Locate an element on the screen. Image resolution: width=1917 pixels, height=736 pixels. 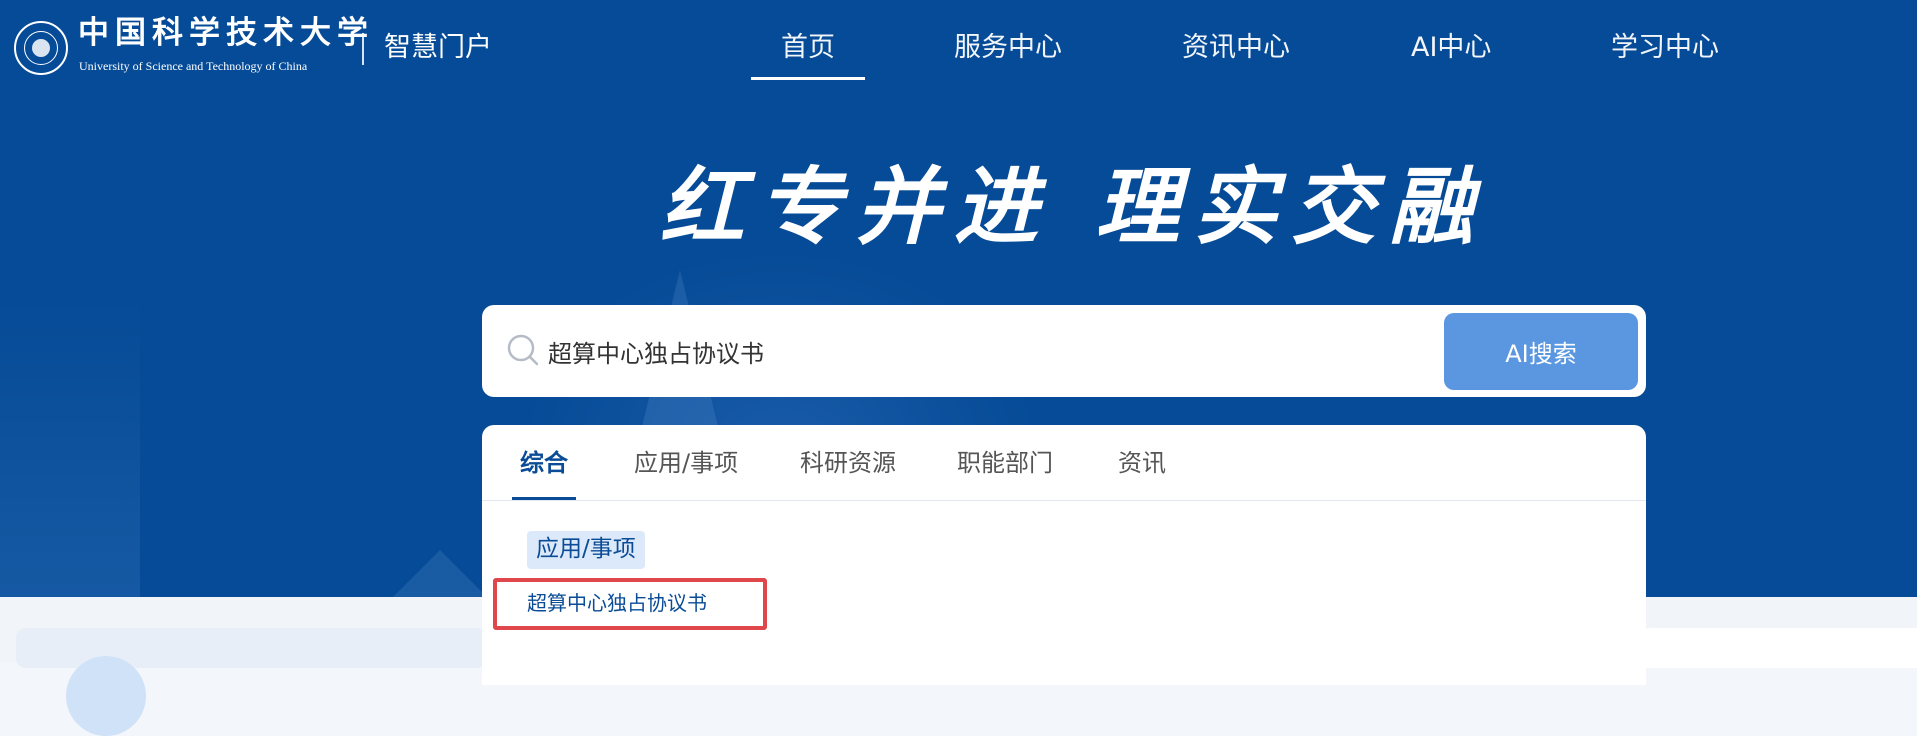
nav-ai-center: AI中心 is located at coordinates (1451, 48).